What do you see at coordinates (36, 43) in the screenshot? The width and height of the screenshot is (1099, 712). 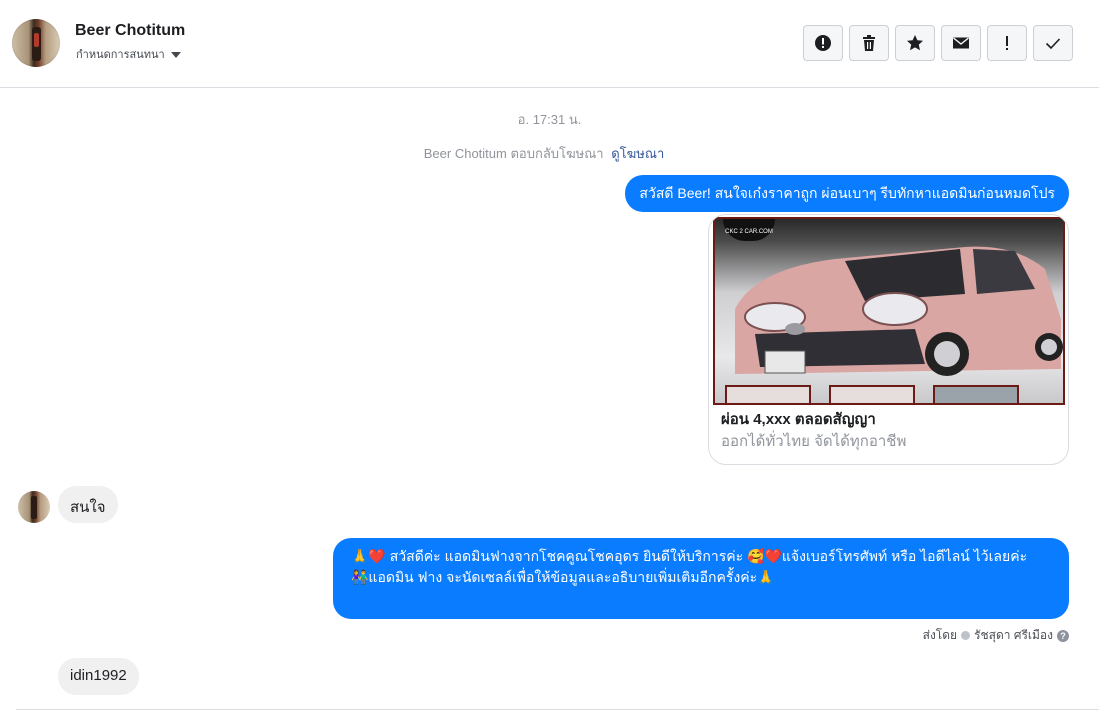 I see `contact-avatar` at bounding box center [36, 43].